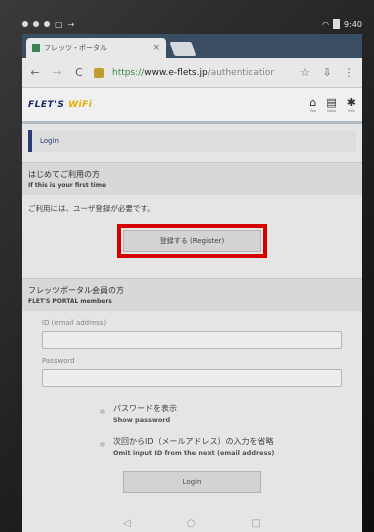 Image resolution: width=374 pixels, height=532 pixels. Describe the element at coordinates (79, 72) in the screenshot. I see `reload-icon: C` at that location.